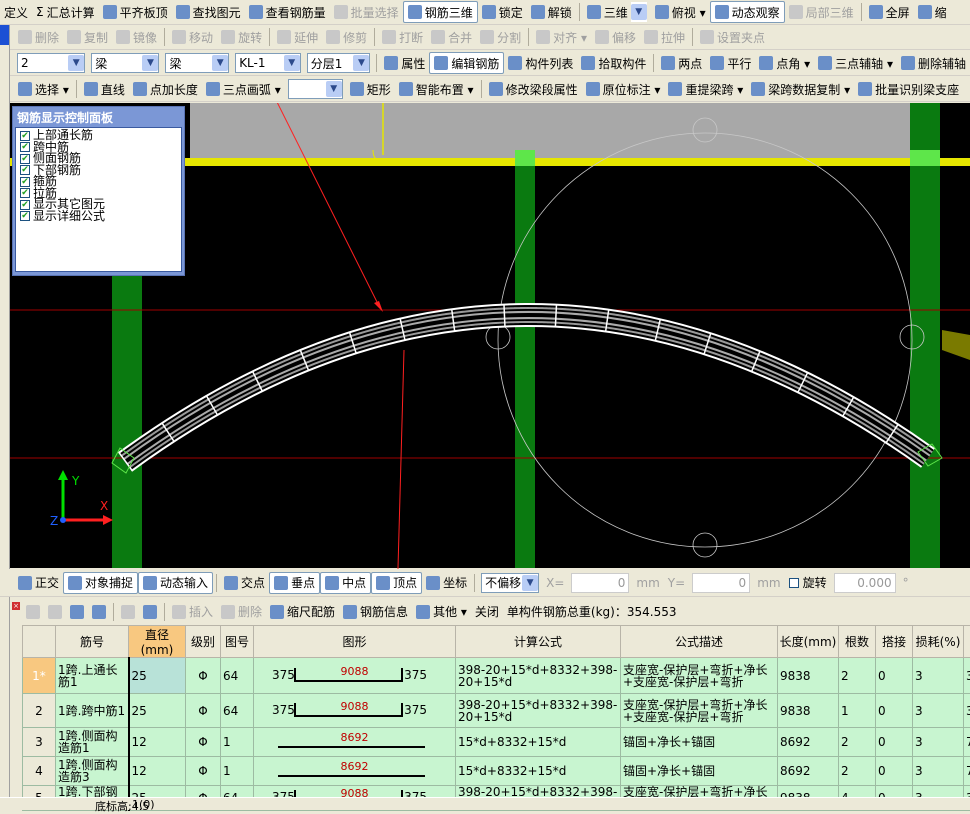 This screenshot has width=970, height=814. What do you see at coordinates (39, 711) in the screenshot?
I see `cell-n: 2` at bounding box center [39, 711].